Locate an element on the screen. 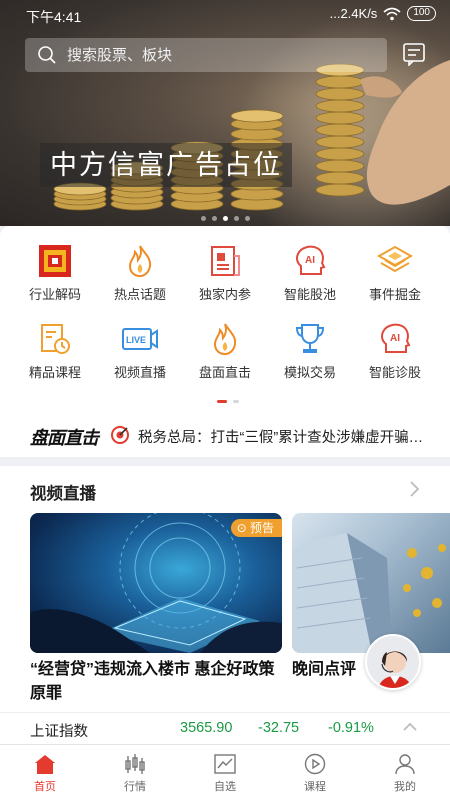 This screenshot has width=450, height=800. banner-pagination is located at coordinates (225, 217).